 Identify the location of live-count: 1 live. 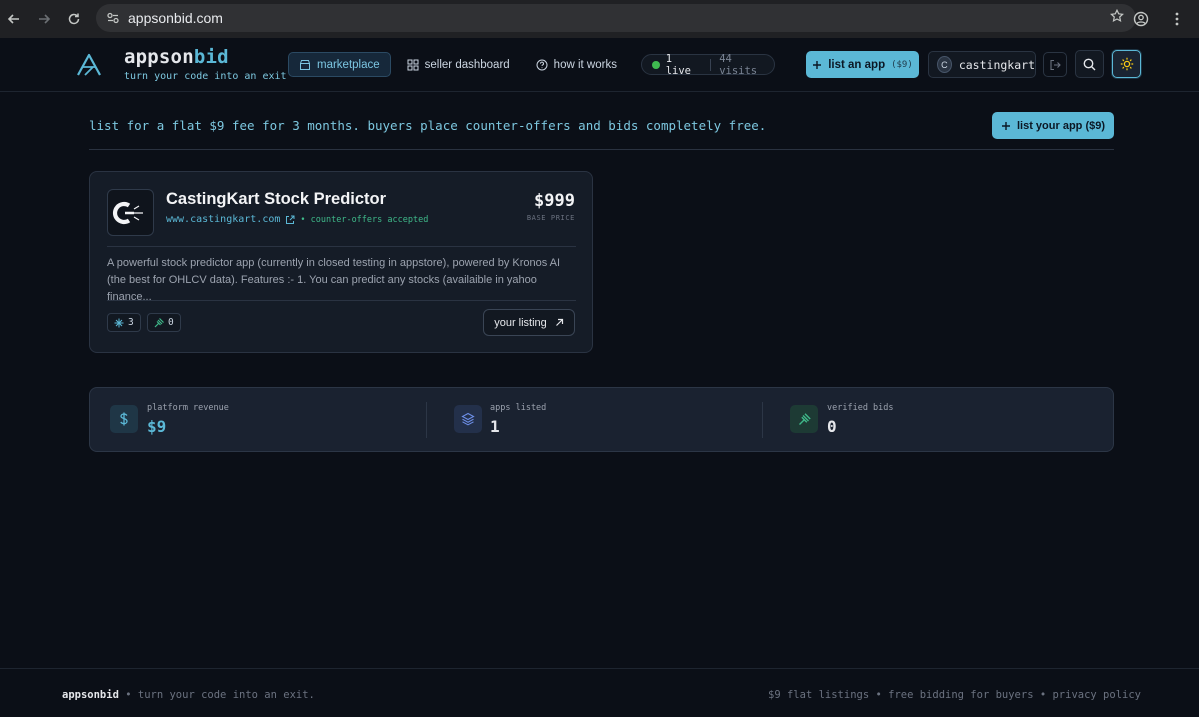
(678, 64).